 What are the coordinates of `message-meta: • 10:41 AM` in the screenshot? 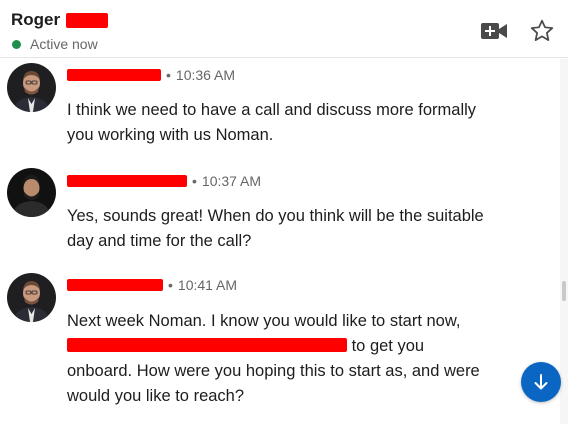 It's located at (152, 285).